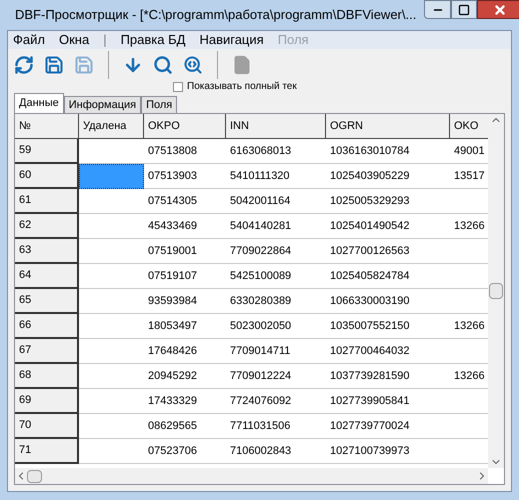 This screenshot has width=519, height=500. Describe the element at coordinates (388, 251) in the screenshot. I see `table-cell: 1027700126563` at that location.